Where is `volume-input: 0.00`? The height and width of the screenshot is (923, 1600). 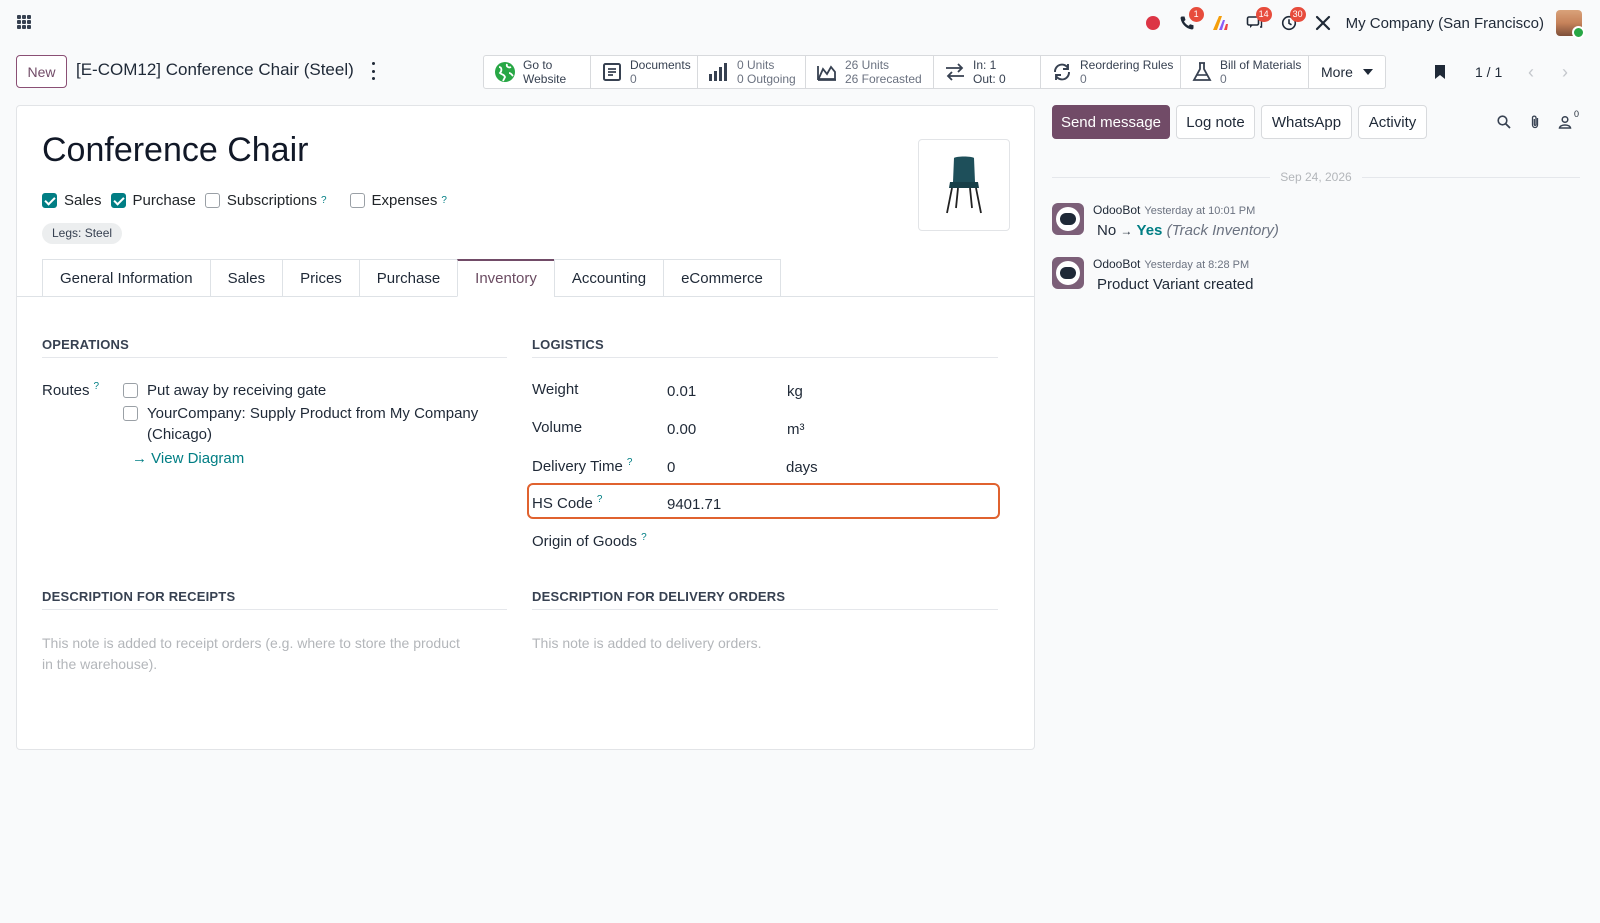
volume-input: 0.00 is located at coordinates (681, 429).